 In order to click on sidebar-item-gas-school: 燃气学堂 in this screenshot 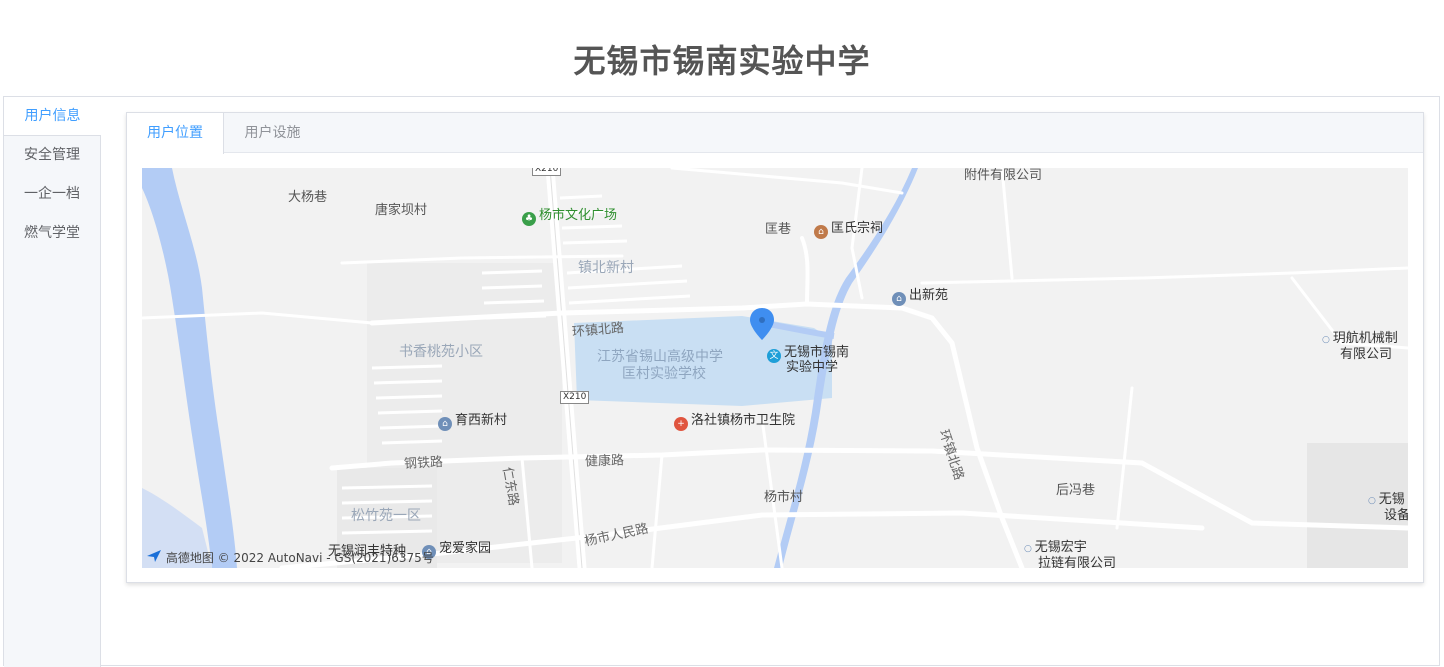, I will do `click(52, 233)`.